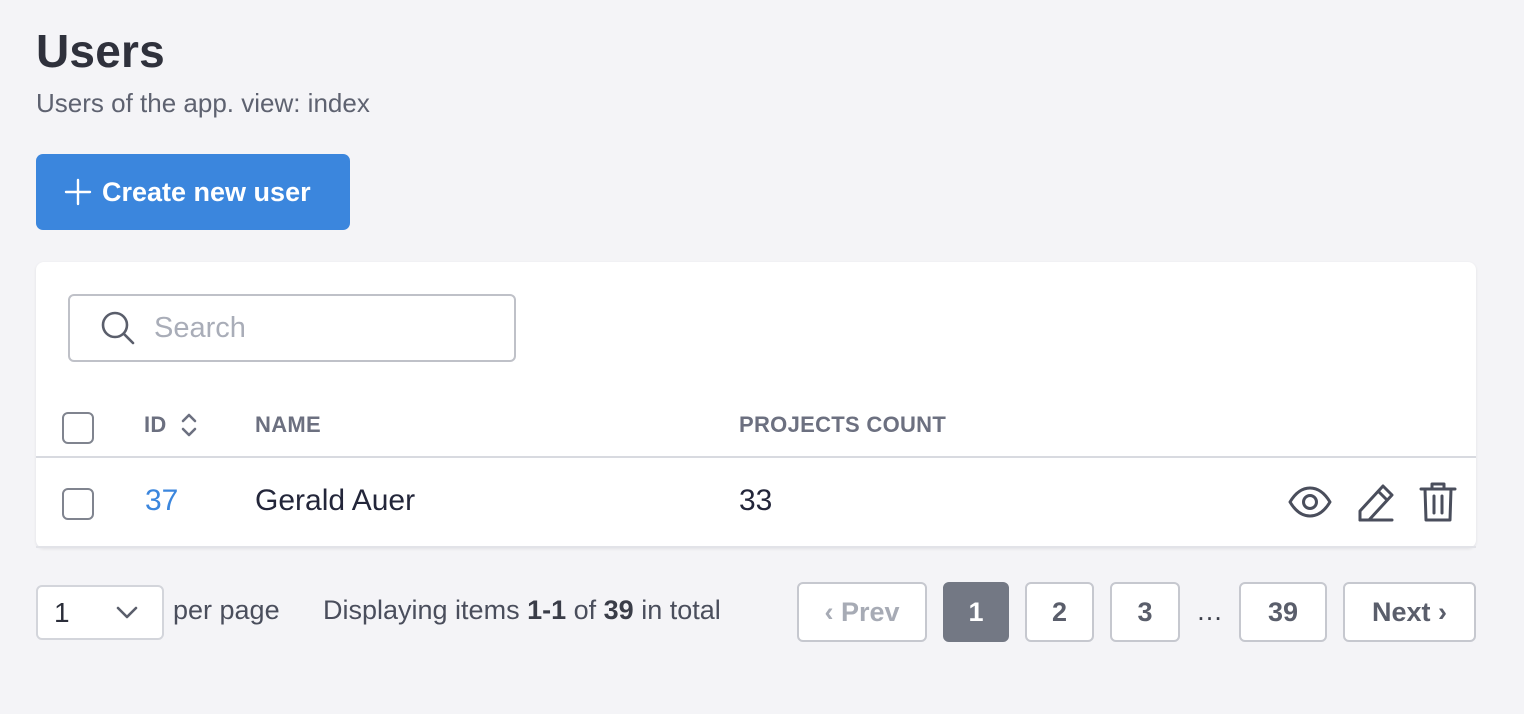  I want to click on per-page-select: 1, so click(100, 612).